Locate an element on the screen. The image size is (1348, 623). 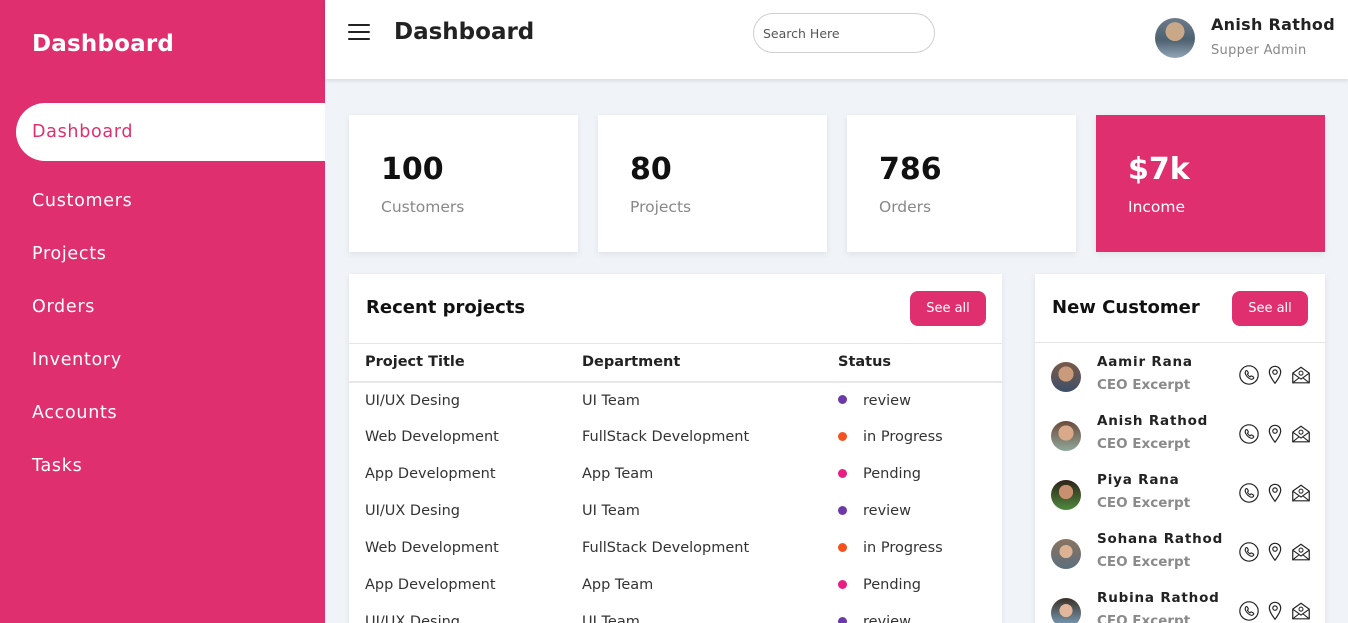
user-avatar is located at coordinates (1175, 38).